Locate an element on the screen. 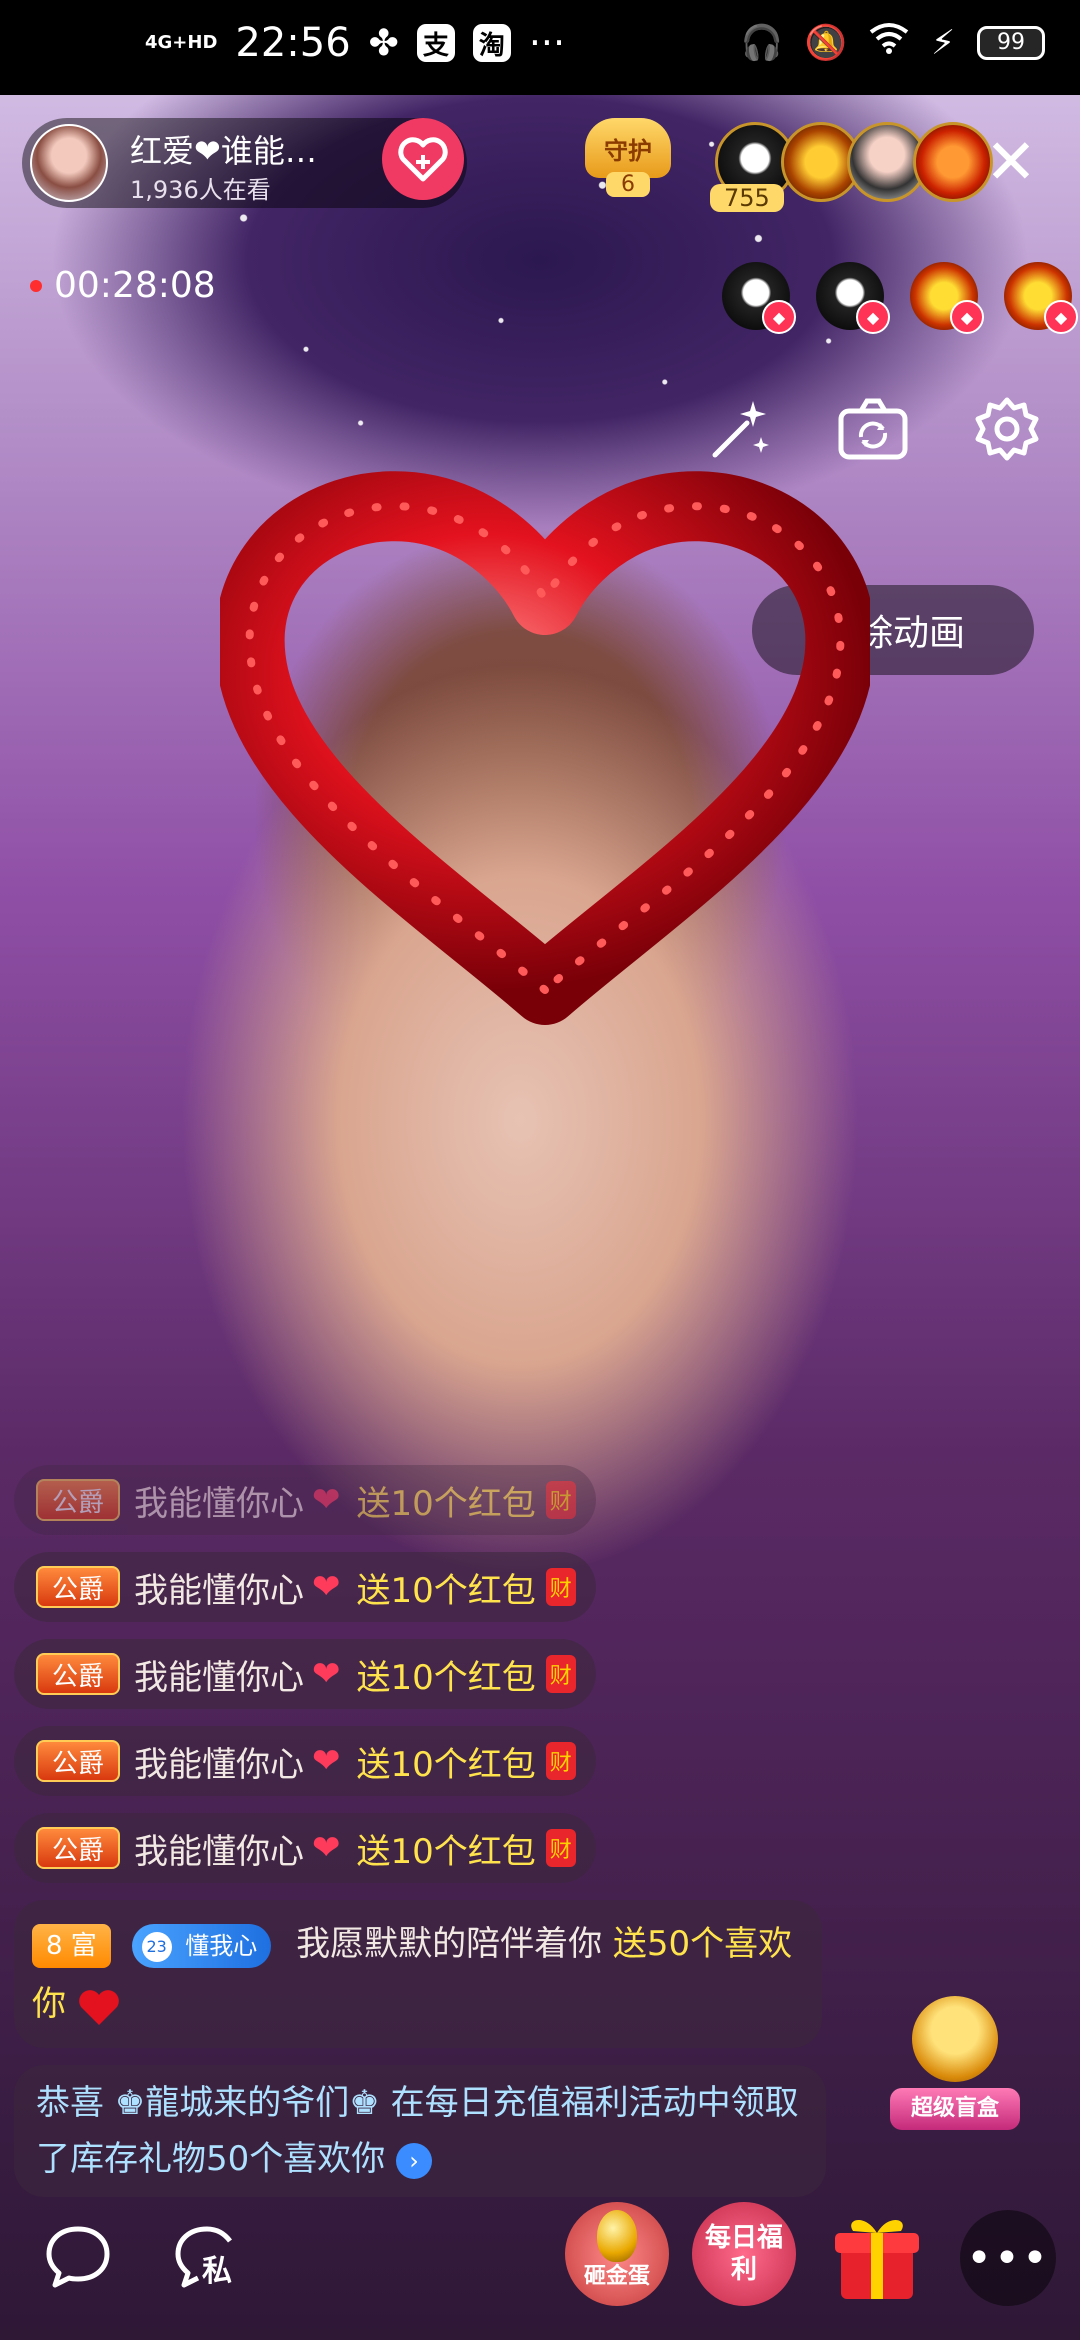 Image resolution: width=1080 pixels, height=2340 pixels. beauty-wand-icon is located at coordinates (739, 429).